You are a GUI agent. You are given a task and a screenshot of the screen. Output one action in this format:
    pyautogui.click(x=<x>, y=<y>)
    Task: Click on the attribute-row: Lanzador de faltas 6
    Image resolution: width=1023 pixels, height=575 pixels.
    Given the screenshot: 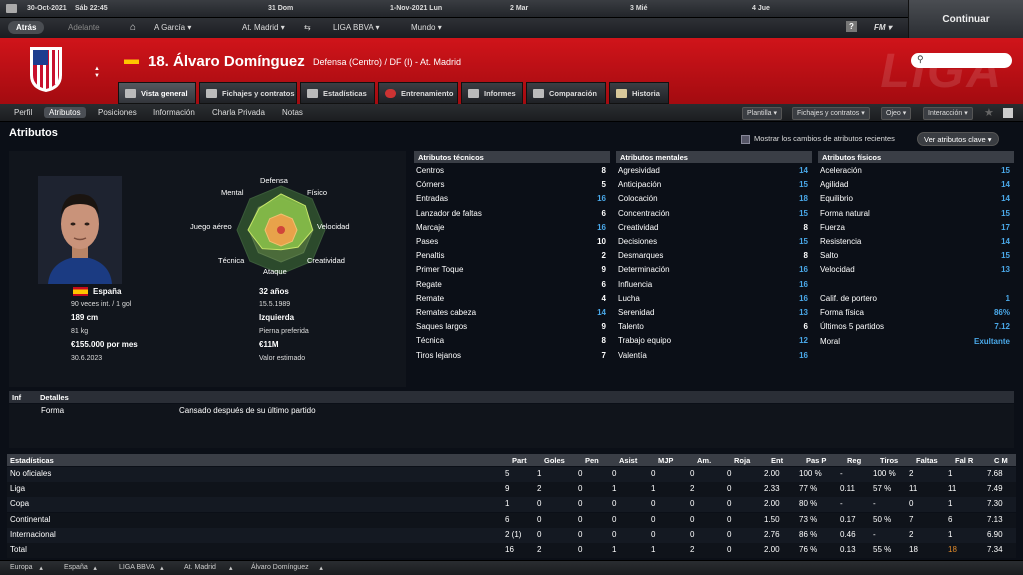 What is the action you would take?
    pyautogui.click(x=512, y=214)
    